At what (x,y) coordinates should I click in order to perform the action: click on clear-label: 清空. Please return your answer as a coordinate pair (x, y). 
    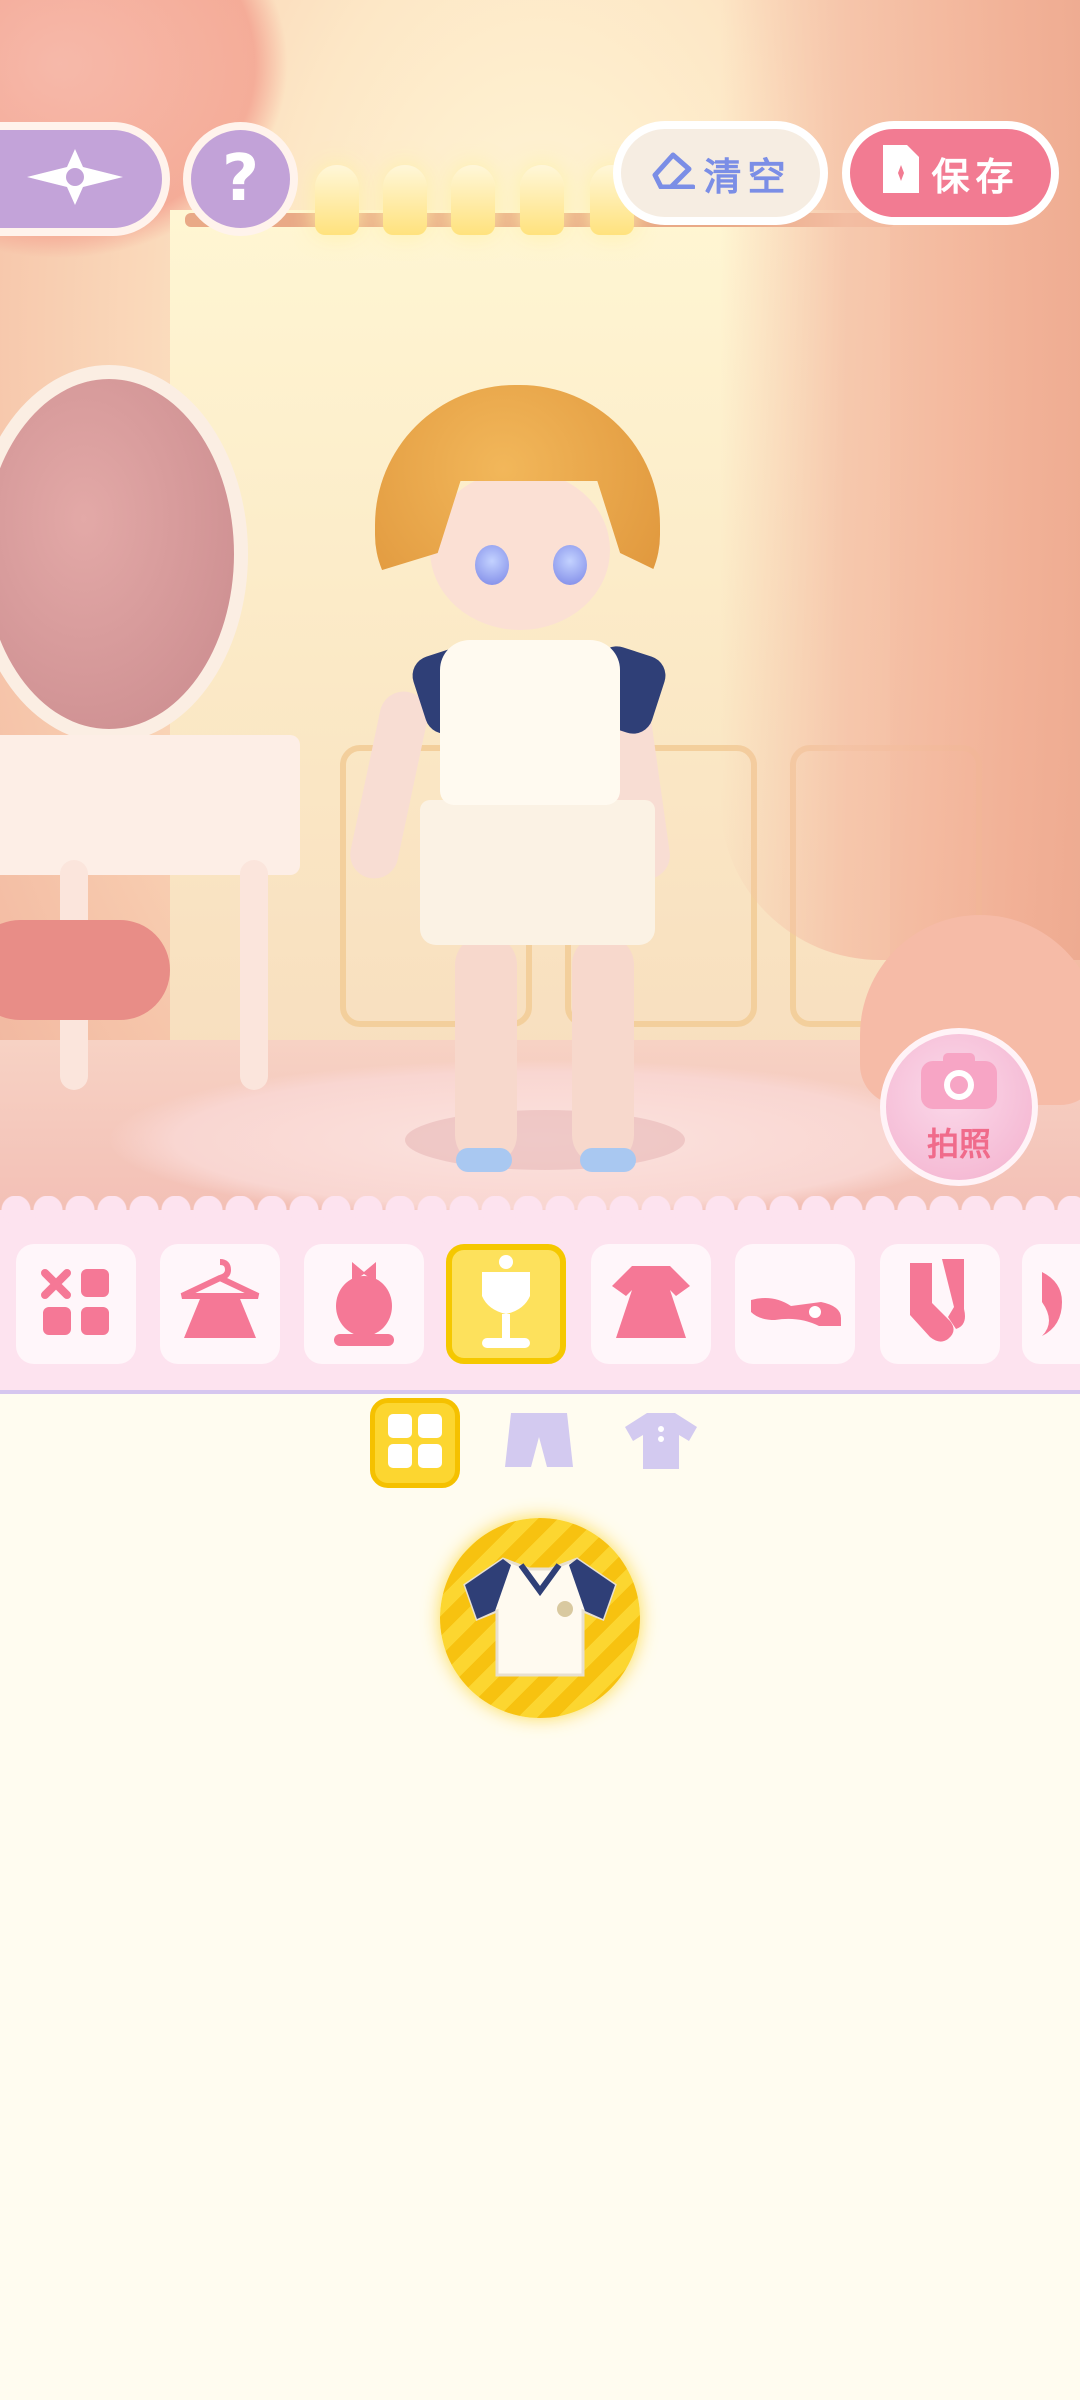
    Looking at the image, I should click on (747, 176).